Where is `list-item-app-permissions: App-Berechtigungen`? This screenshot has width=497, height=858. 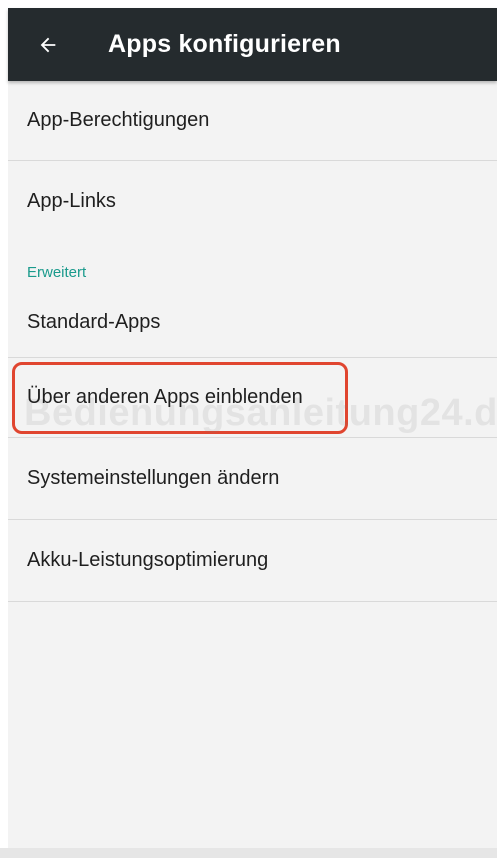 list-item-app-permissions: App-Berechtigungen is located at coordinates (252, 121).